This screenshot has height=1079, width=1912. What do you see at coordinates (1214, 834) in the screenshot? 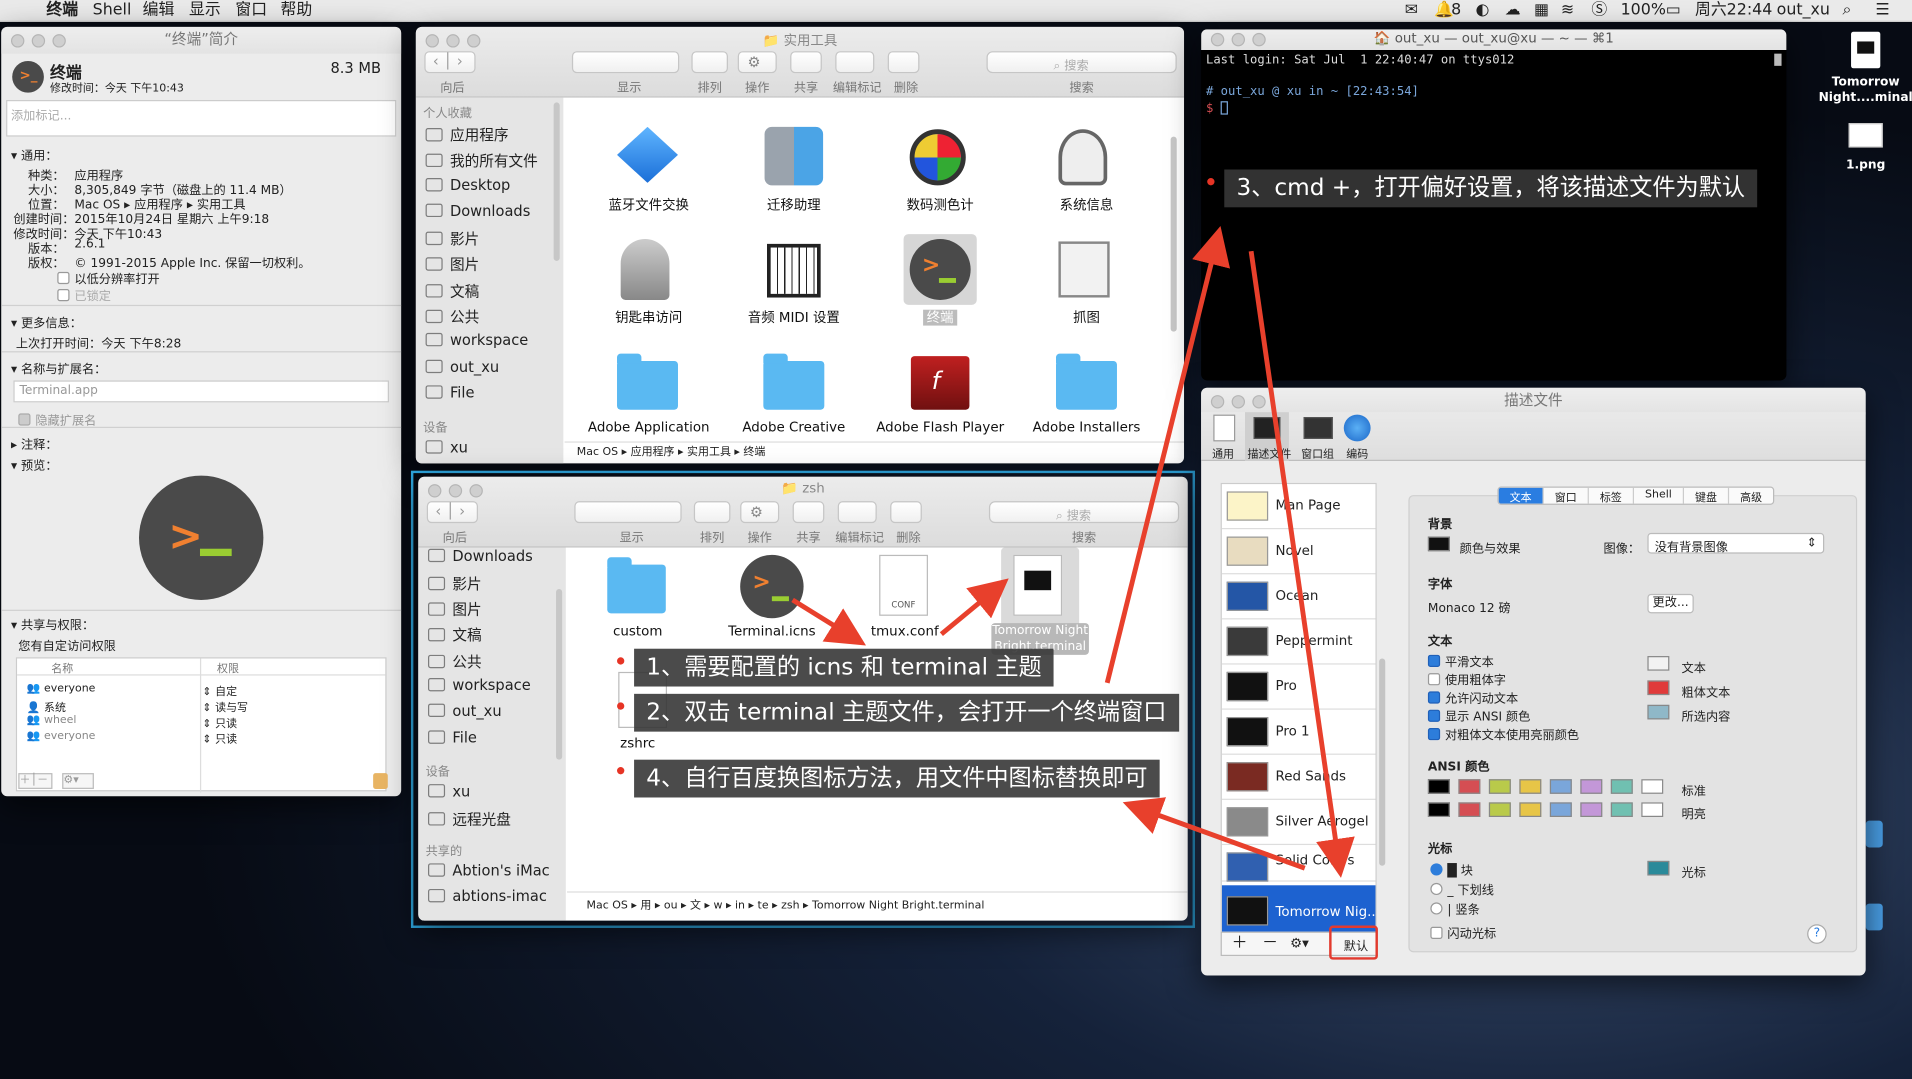
I see `arrow-to-note4` at bounding box center [1214, 834].